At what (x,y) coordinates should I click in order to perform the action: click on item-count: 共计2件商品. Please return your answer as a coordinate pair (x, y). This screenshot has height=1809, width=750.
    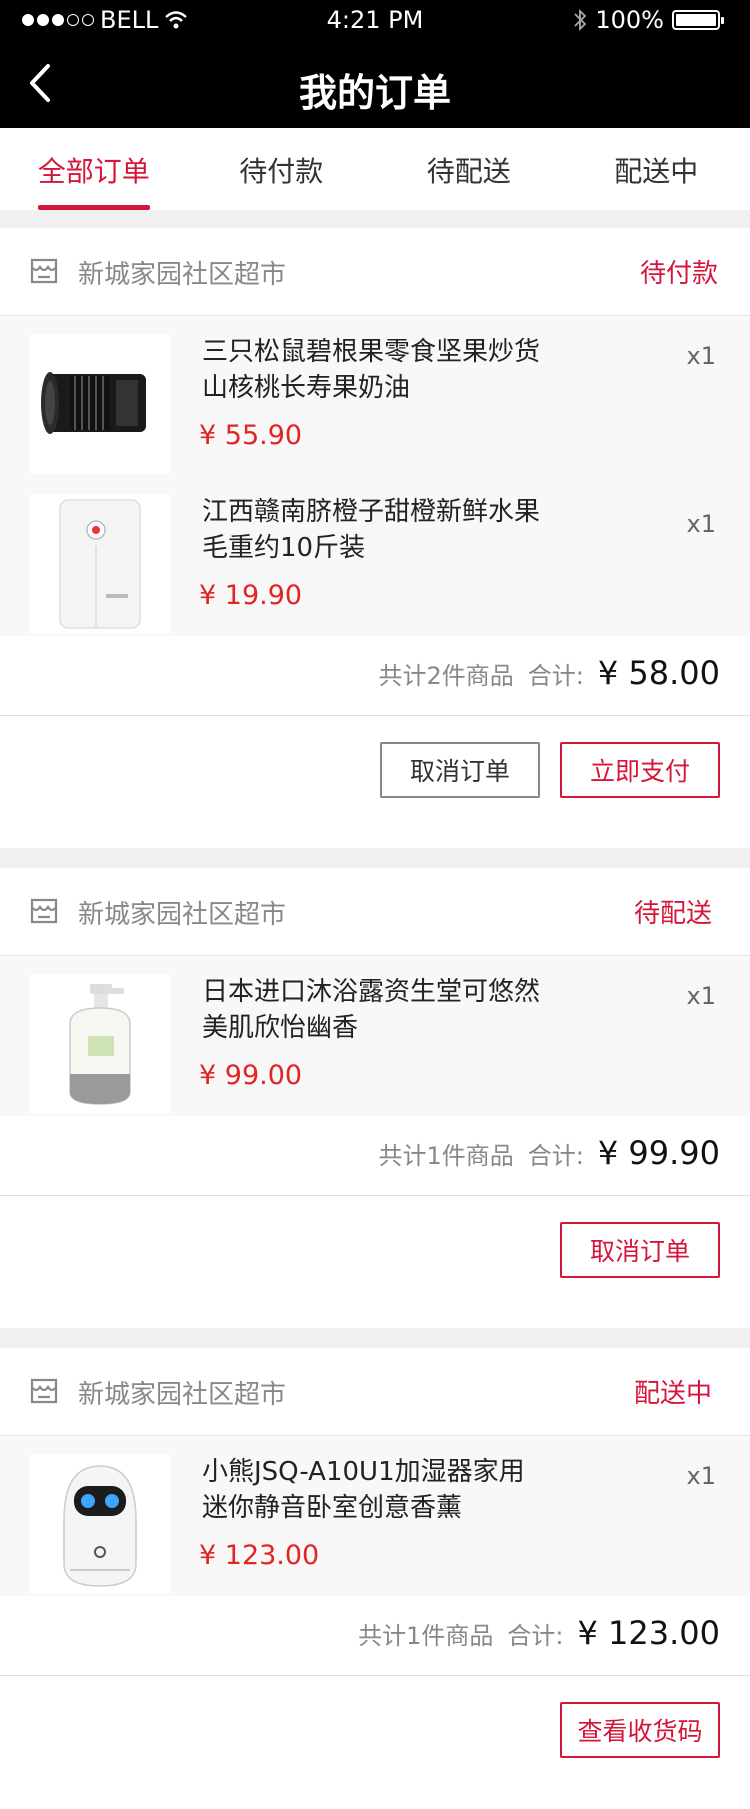
    Looking at the image, I should click on (446, 676).